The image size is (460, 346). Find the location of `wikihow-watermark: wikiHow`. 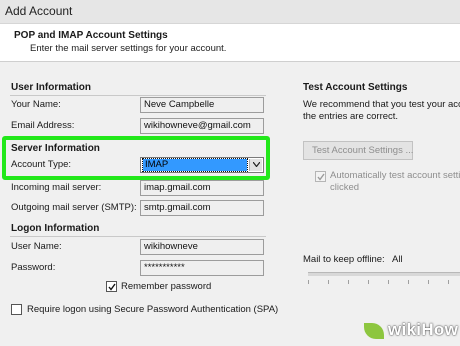

wikihow-watermark: wikiHow is located at coordinates (412, 331).